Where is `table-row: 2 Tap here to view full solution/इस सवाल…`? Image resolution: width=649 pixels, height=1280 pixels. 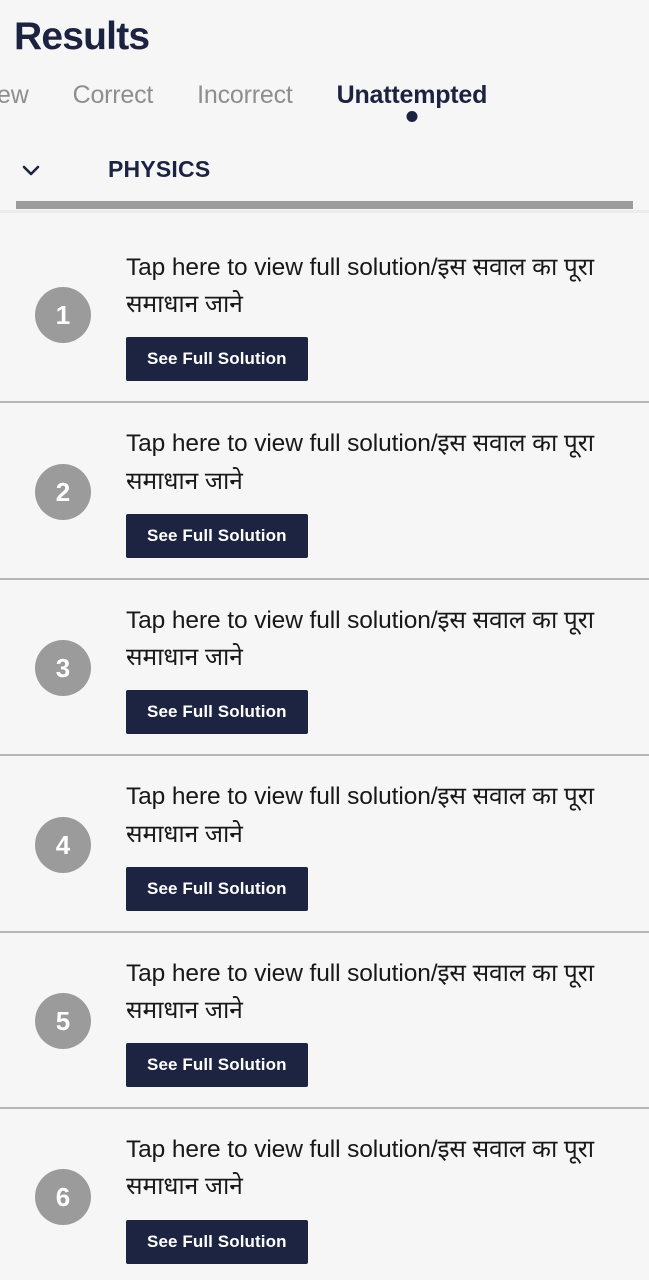
table-row: 2 Tap here to view full solution/इस सवाल… is located at coordinates (324, 491).